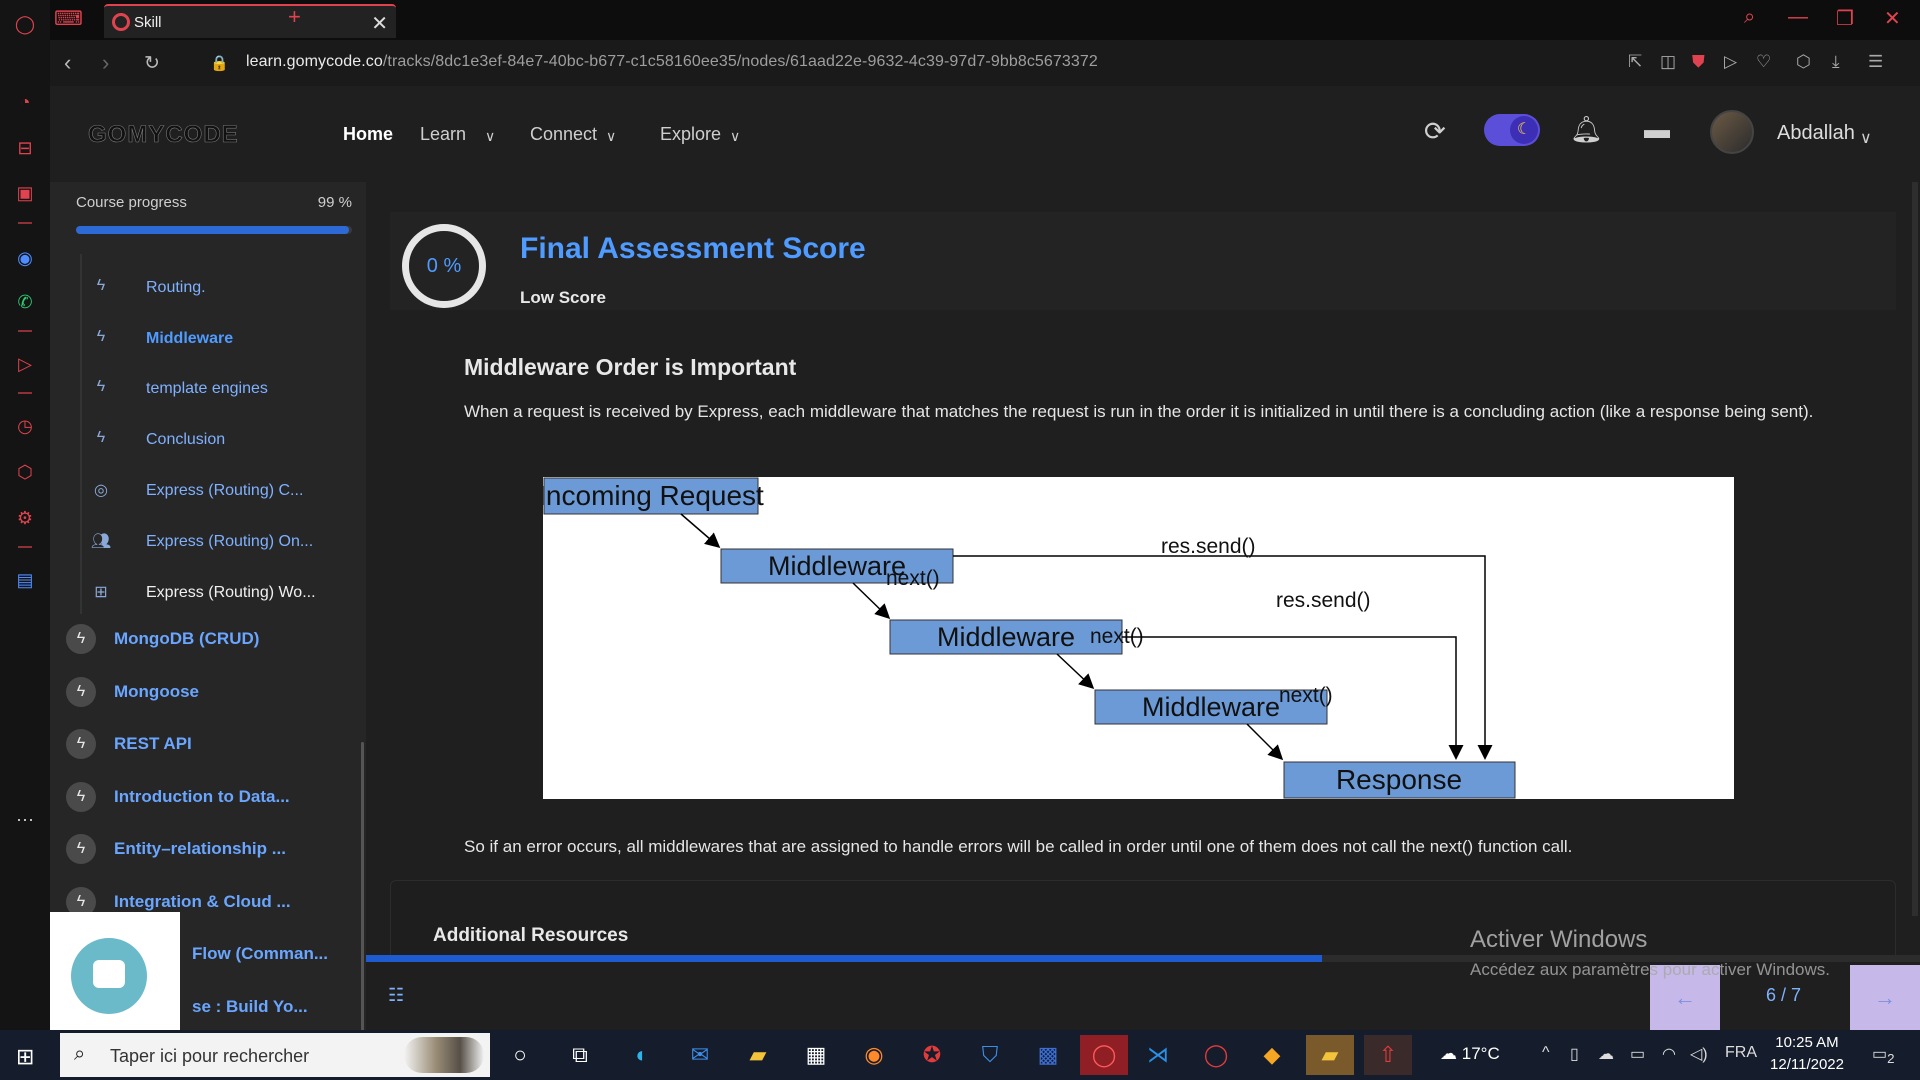  I want to click on minimize-icon: —, so click(1798, 17).